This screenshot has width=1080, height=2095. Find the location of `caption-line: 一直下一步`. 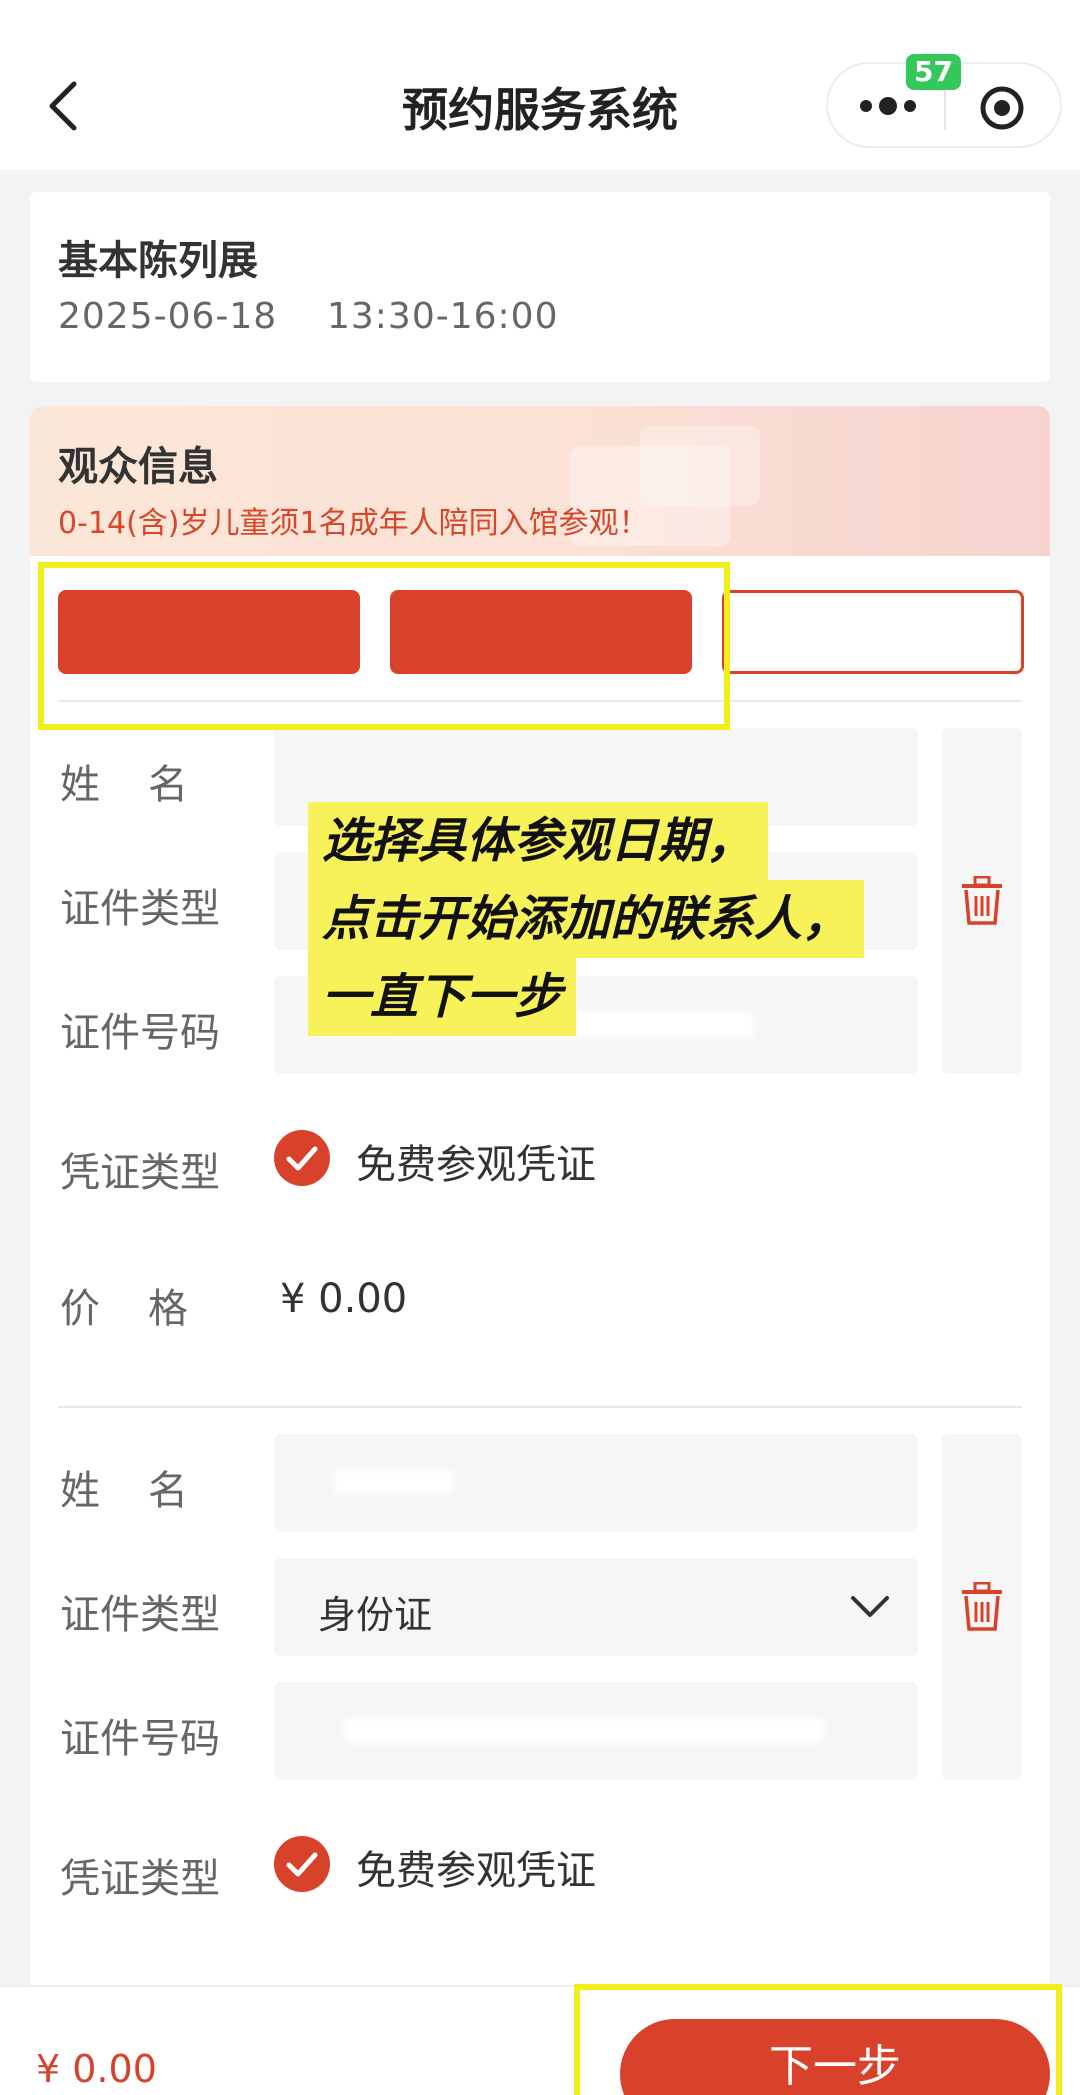

caption-line: 一直下一步 is located at coordinates (442, 997).